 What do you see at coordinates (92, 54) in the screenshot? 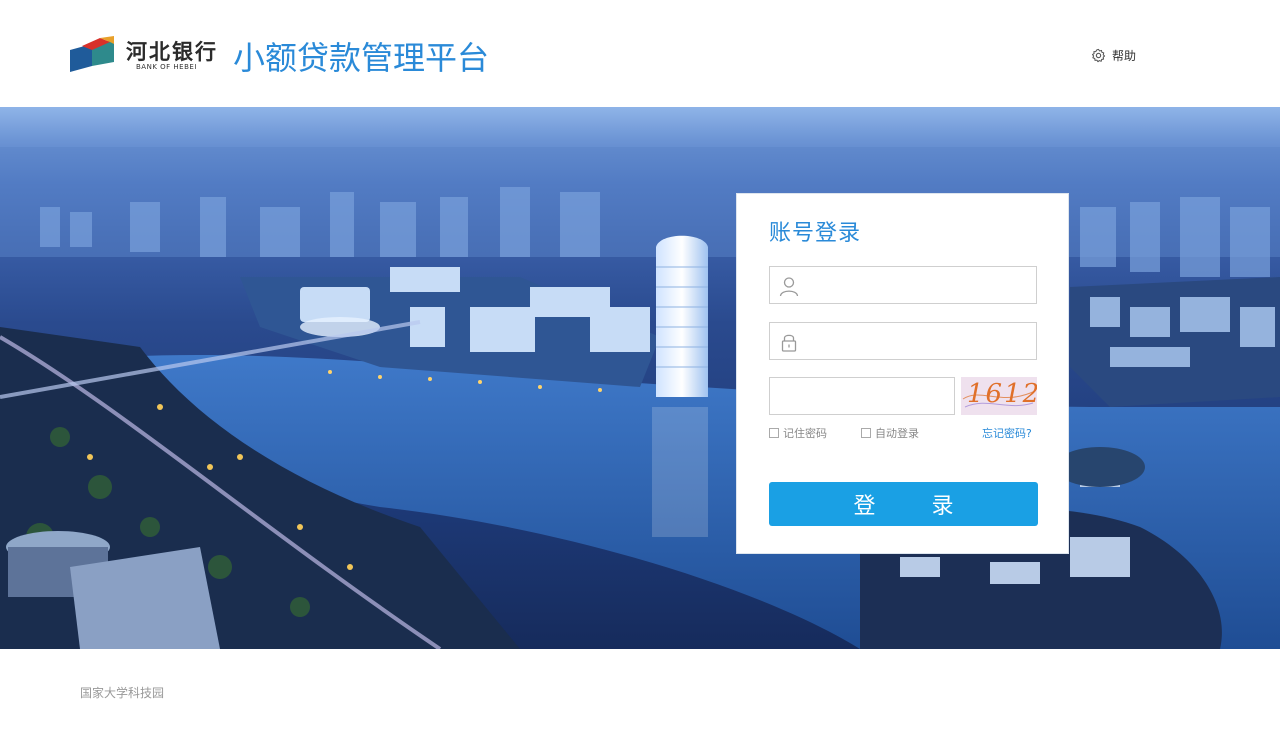
I see `bank-logo-mark-icon` at bounding box center [92, 54].